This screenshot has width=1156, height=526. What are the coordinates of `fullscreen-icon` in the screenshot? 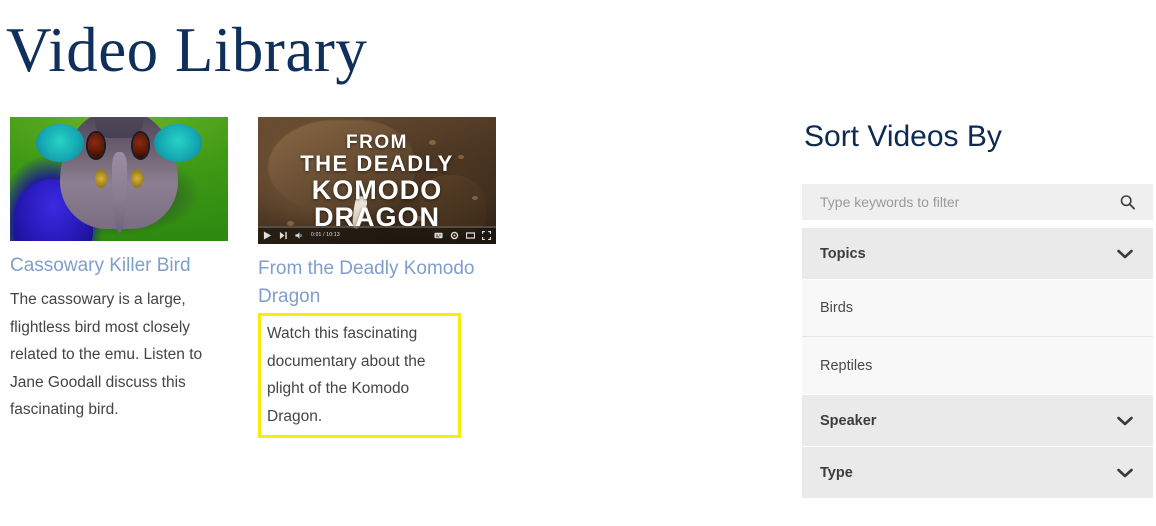 It's located at (486, 235).